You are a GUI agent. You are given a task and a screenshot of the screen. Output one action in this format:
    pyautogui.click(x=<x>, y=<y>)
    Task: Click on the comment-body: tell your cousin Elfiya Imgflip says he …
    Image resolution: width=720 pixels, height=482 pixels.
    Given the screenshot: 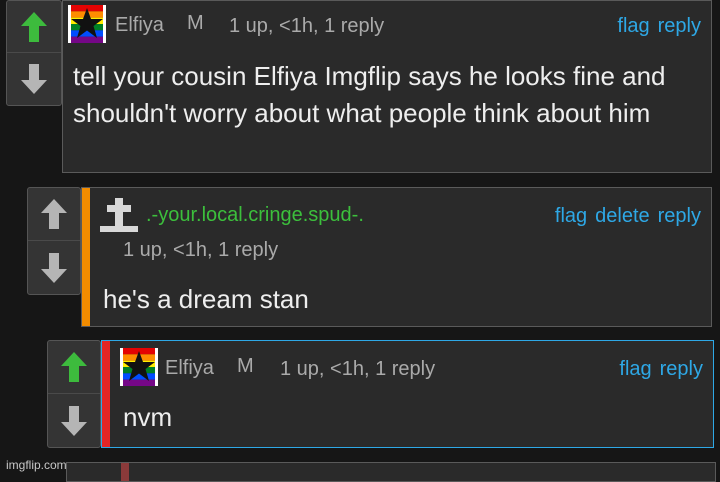 What is the action you would take?
    pyautogui.click(x=369, y=94)
    